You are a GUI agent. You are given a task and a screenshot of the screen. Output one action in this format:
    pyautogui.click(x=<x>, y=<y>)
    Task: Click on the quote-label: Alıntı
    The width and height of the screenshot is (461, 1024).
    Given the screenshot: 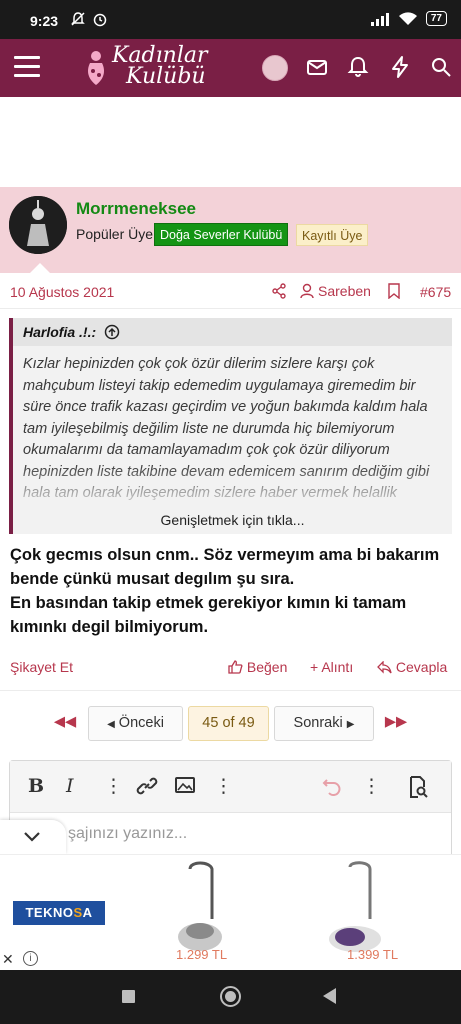 What is the action you would take?
    pyautogui.click(x=337, y=667)
    